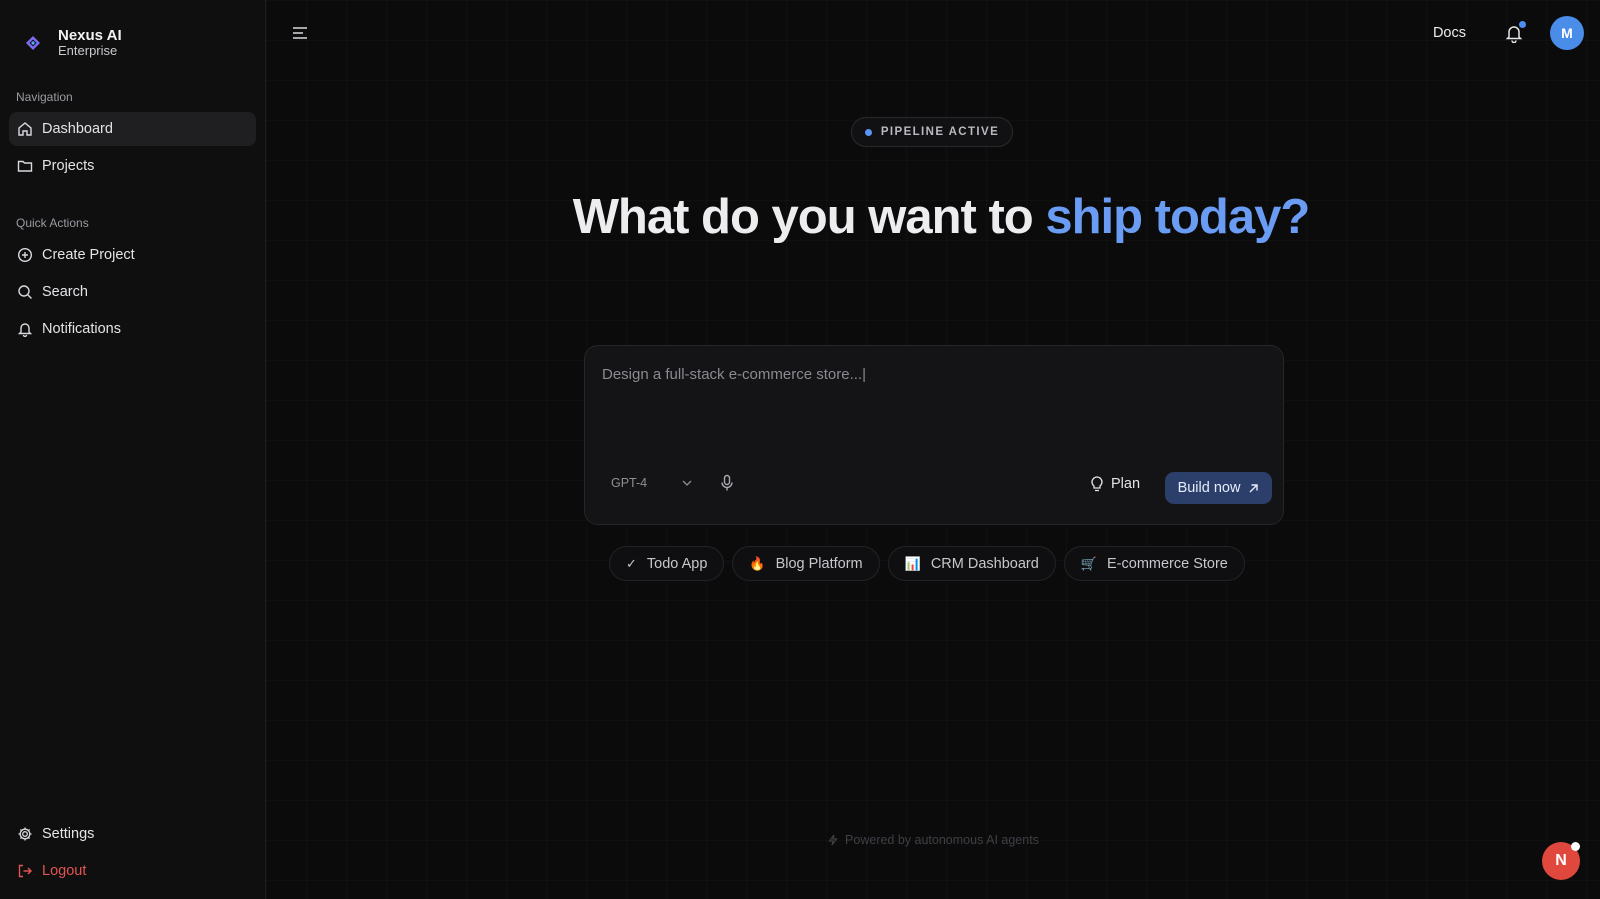  Describe the element at coordinates (833, 840) in the screenshot. I see `lightning-icon` at that location.